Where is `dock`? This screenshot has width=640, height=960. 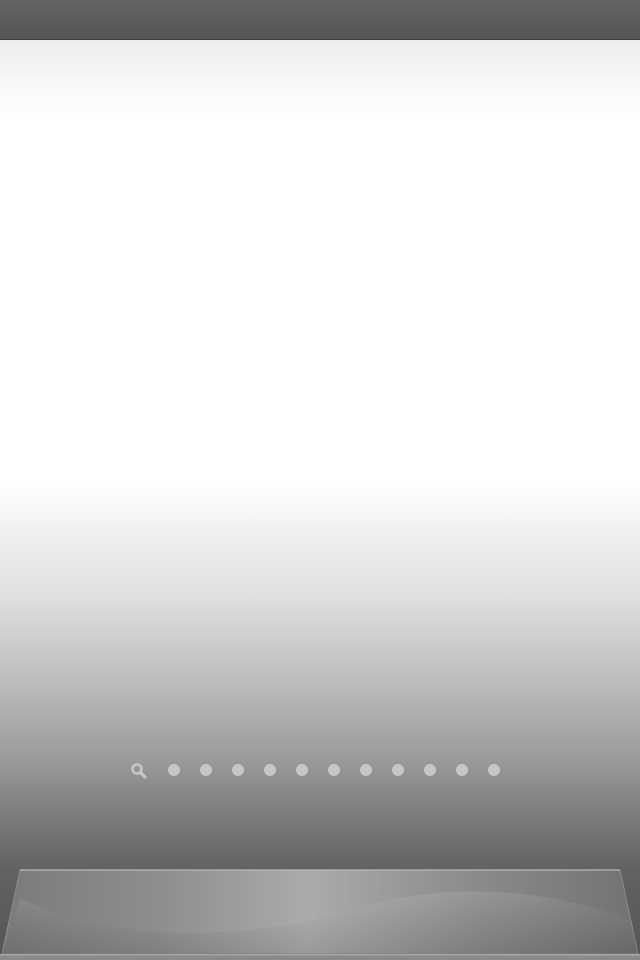
dock is located at coordinates (320, 914).